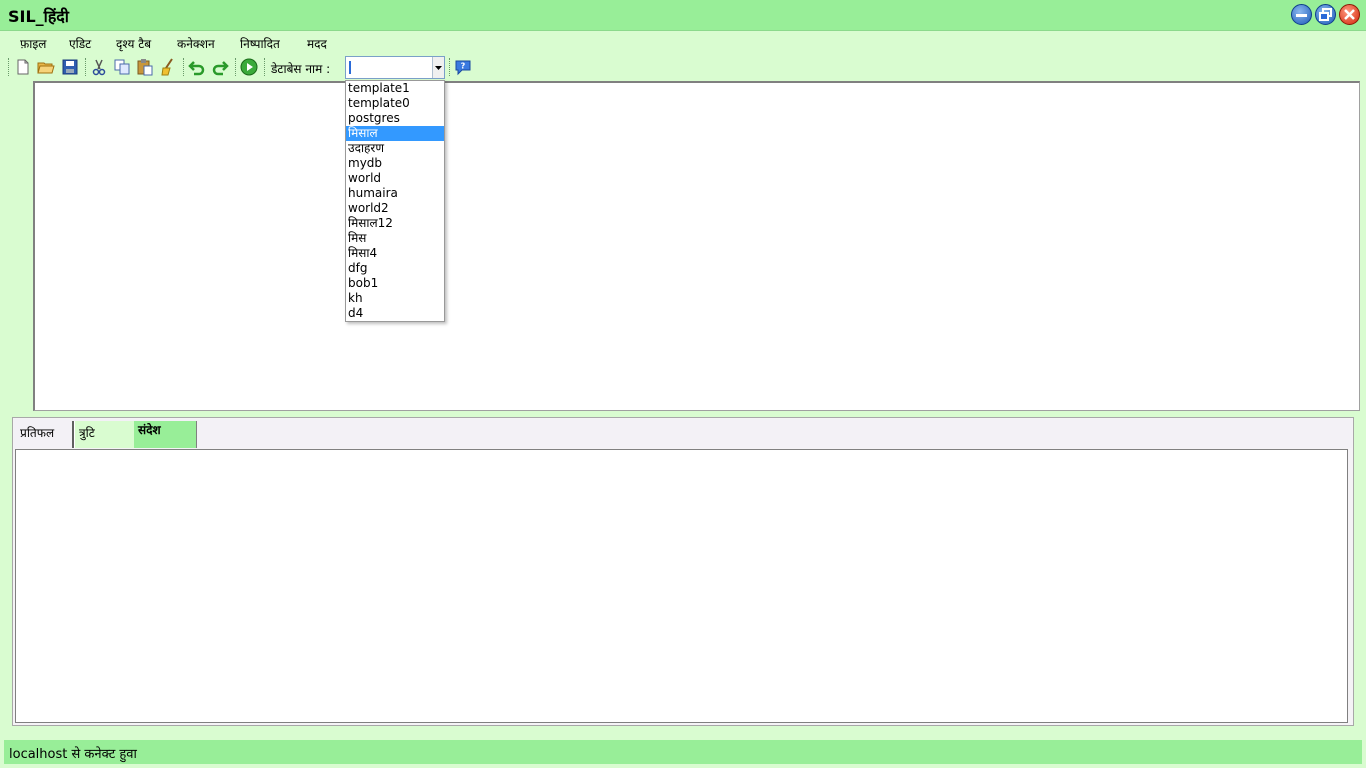 The image size is (1366, 768). Describe the element at coordinates (350, 67) in the screenshot. I see `text-cursor` at that location.